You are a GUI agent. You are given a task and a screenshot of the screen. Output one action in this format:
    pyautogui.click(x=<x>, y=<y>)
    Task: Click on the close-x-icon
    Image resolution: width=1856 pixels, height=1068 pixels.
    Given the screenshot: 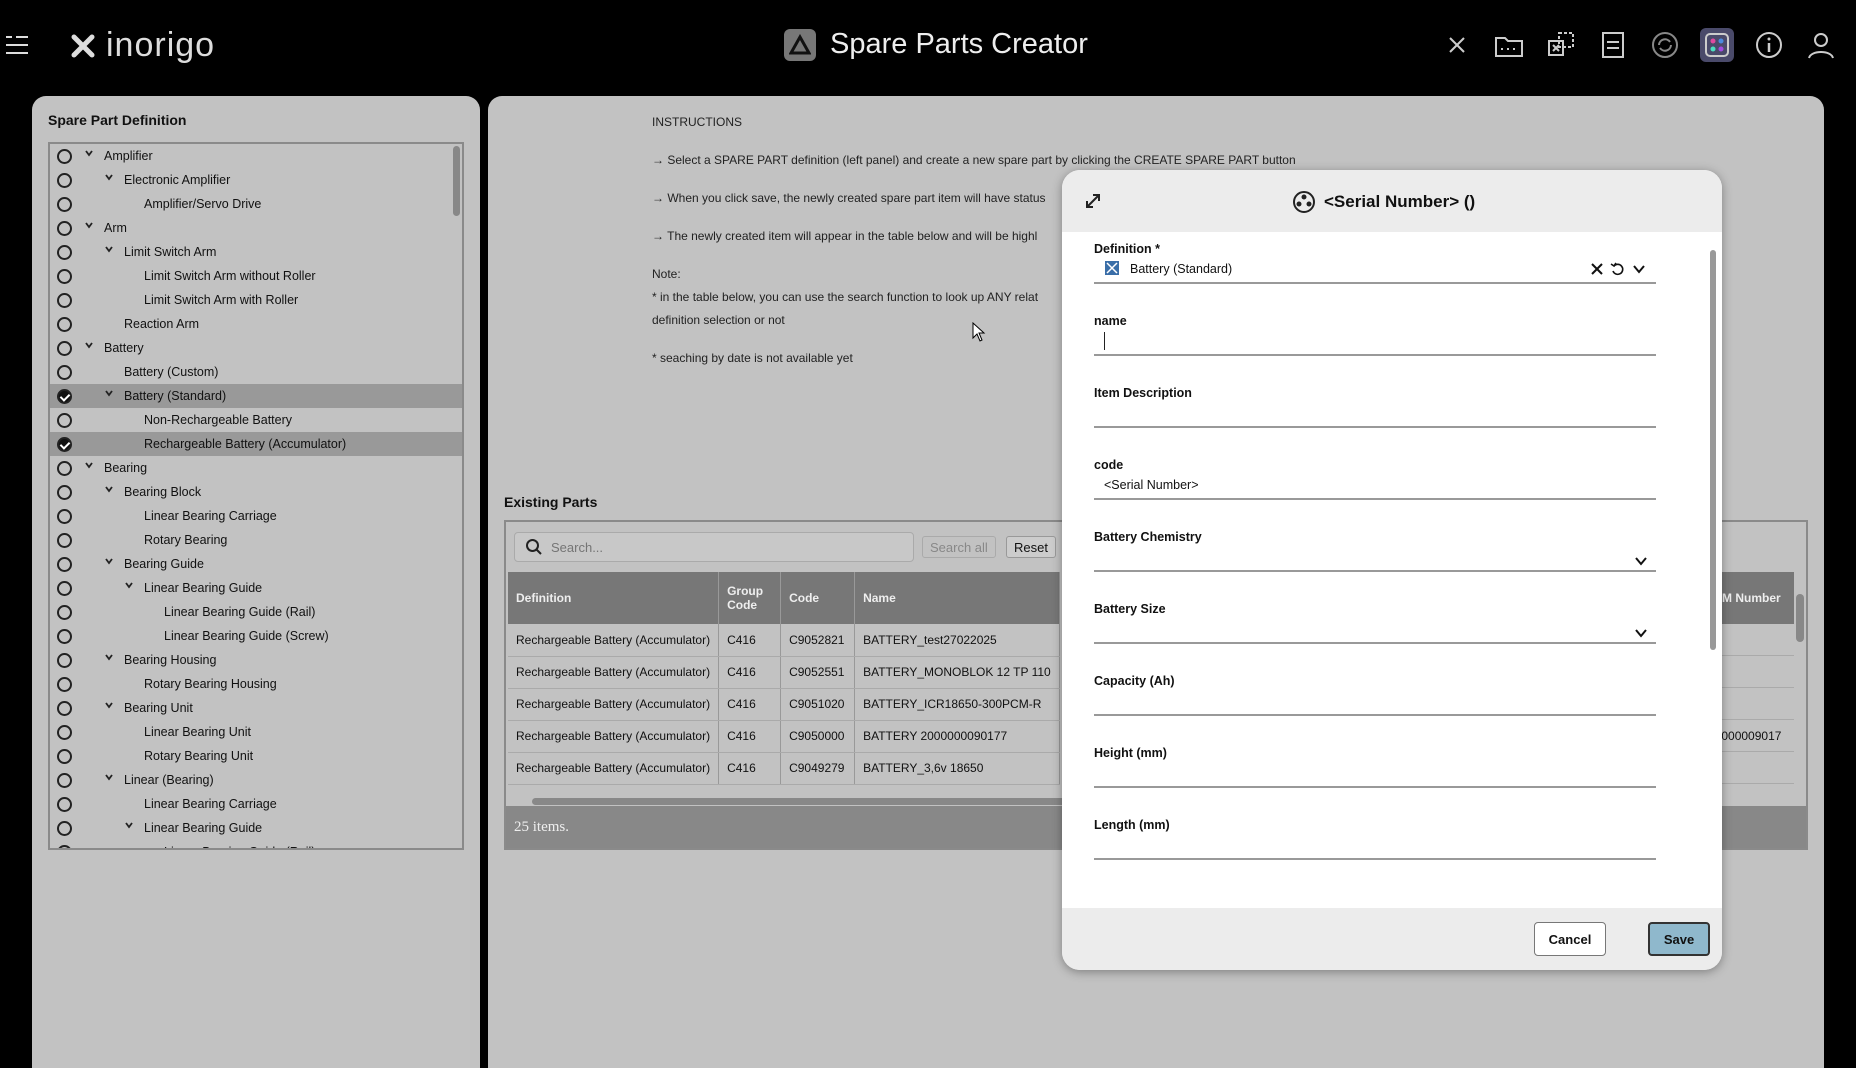 What is the action you would take?
    pyautogui.click(x=1457, y=45)
    